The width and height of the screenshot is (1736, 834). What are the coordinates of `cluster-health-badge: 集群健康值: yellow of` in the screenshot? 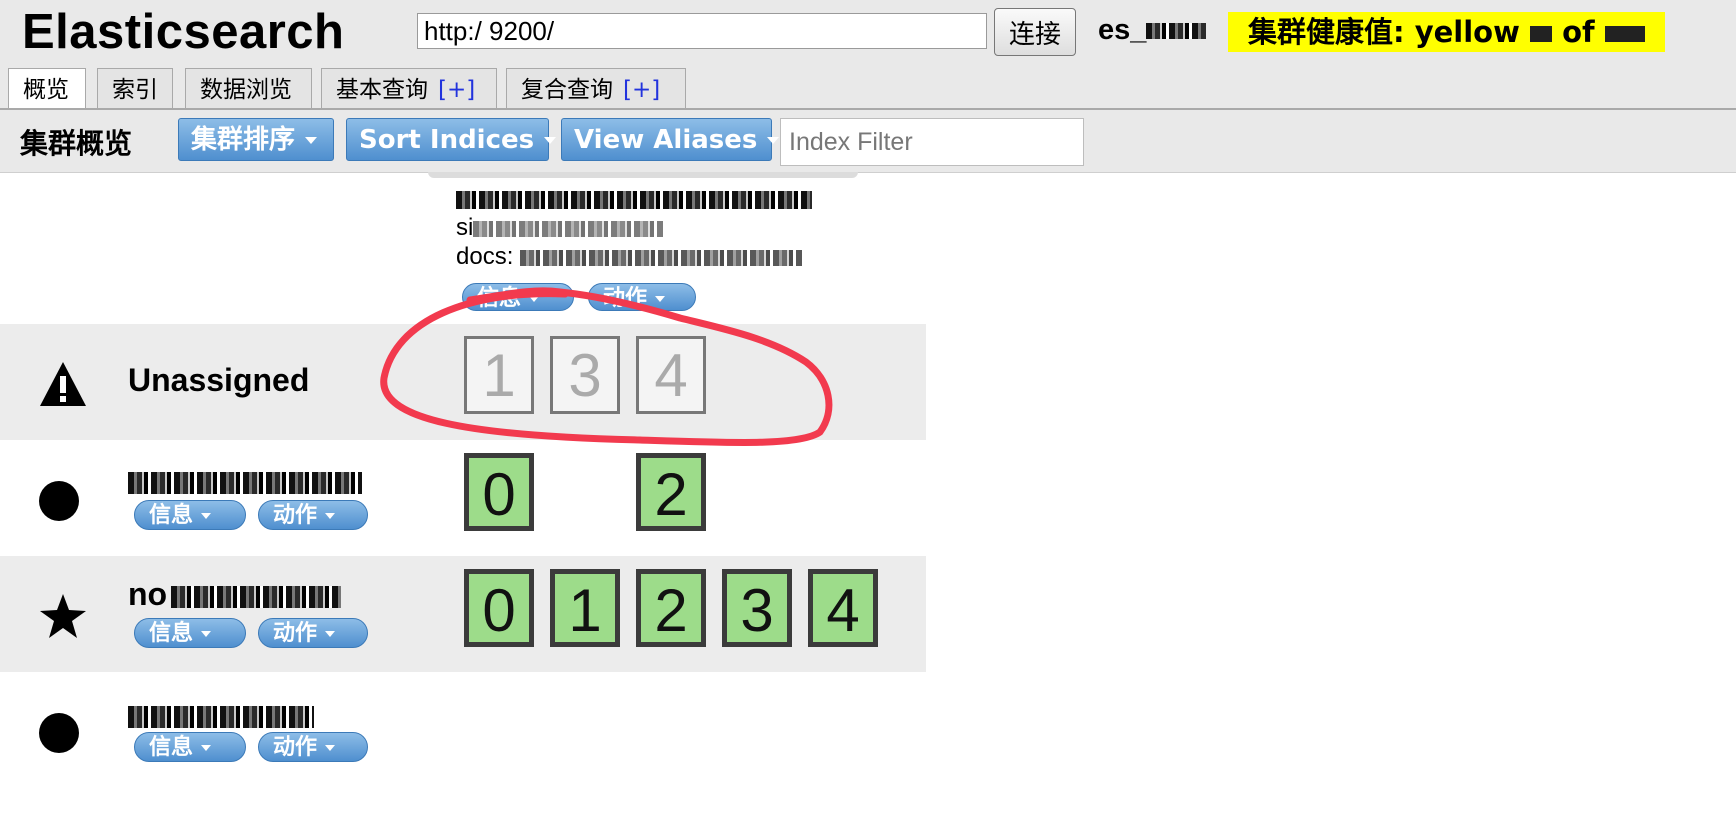 It's located at (1446, 32).